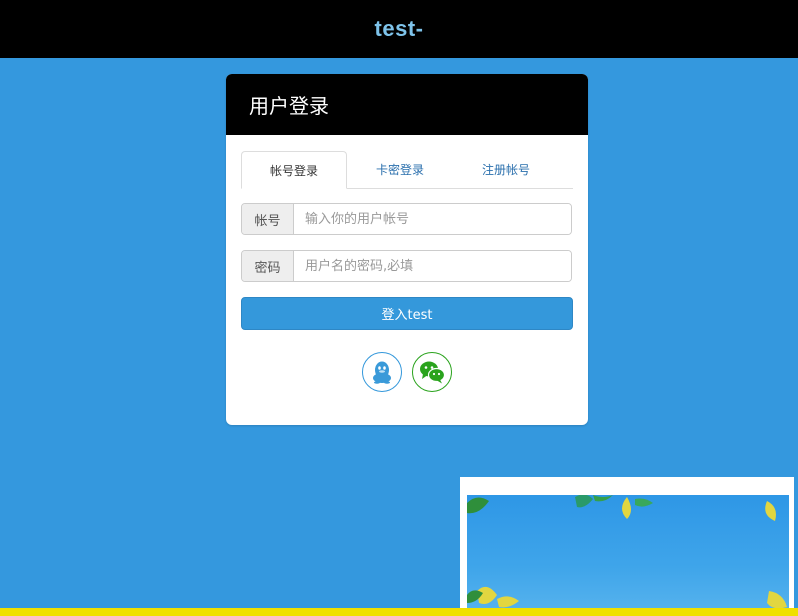 The height and width of the screenshot is (616, 798). I want to click on promo-banner, so click(627, 546).